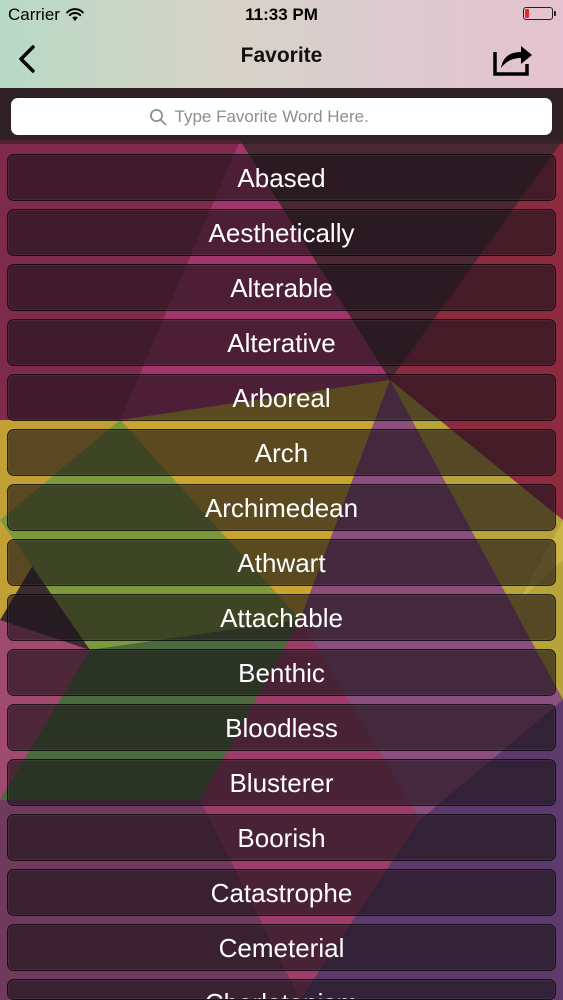 The height and width of the screenshot is (1000, 563). Describe the element at coordinates (281, 287) in the screenshot. I see `list-item: Alterable` at that location.